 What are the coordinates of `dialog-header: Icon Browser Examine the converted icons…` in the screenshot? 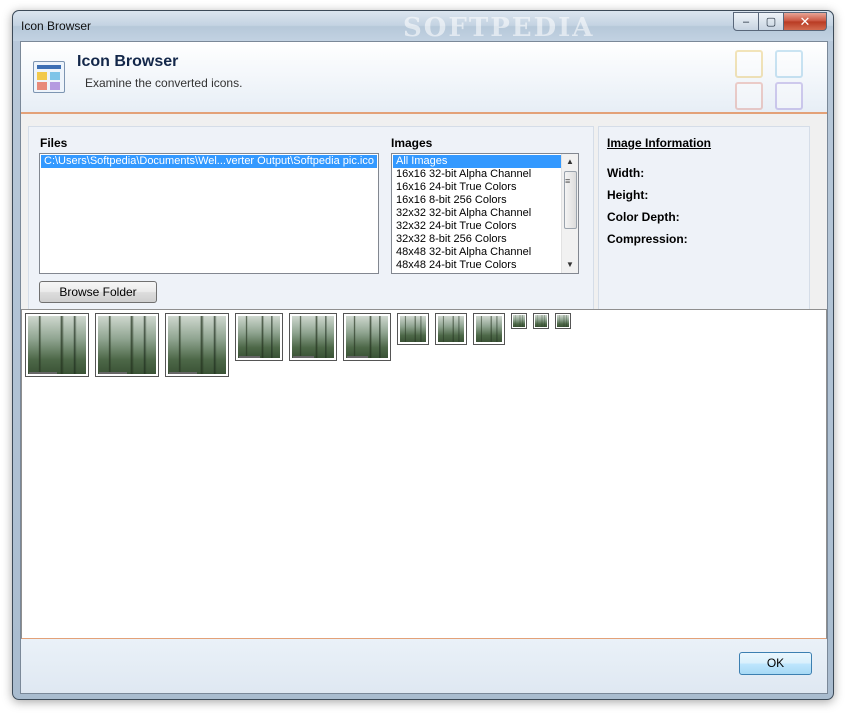 It's located at (424, 78).